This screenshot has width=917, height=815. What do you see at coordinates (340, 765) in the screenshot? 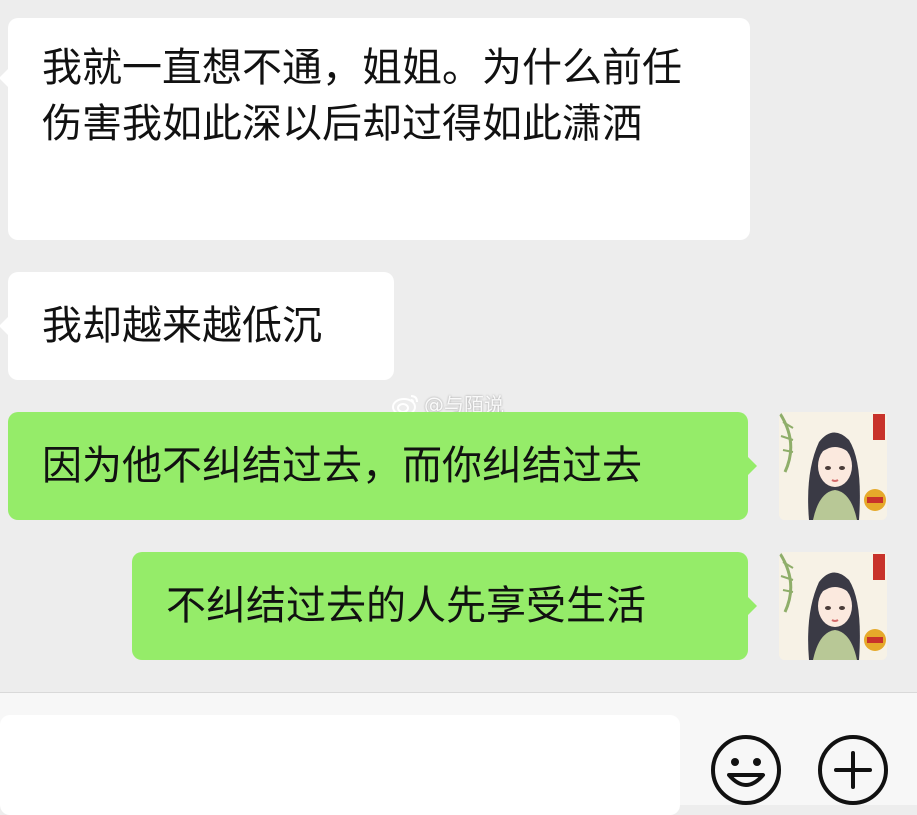
I see `message-input` at bounding box center [340, 765].